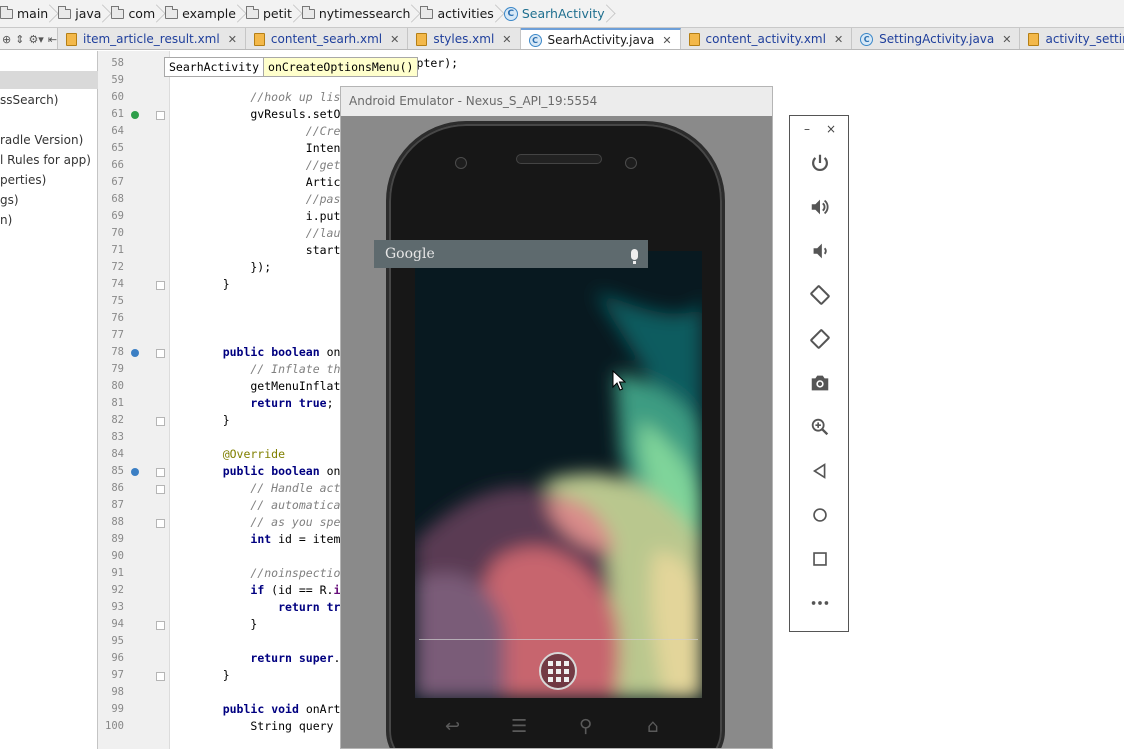 This screenshot has width=1124, height=749. I want to click on class-hint: SearhActivity, so click(214, 67).